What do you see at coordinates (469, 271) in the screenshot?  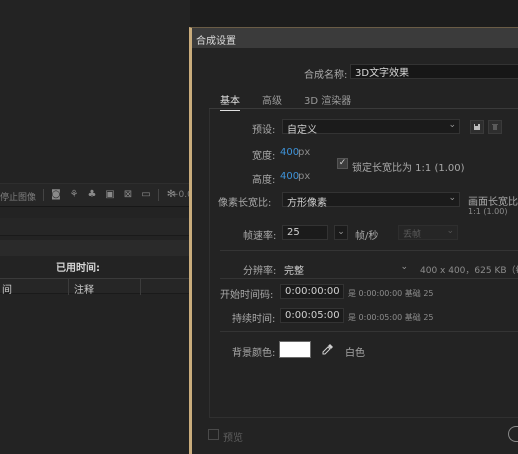 I see `resolution-info: 400 x 400，625 KB（每` at bounding box center [469, 271].